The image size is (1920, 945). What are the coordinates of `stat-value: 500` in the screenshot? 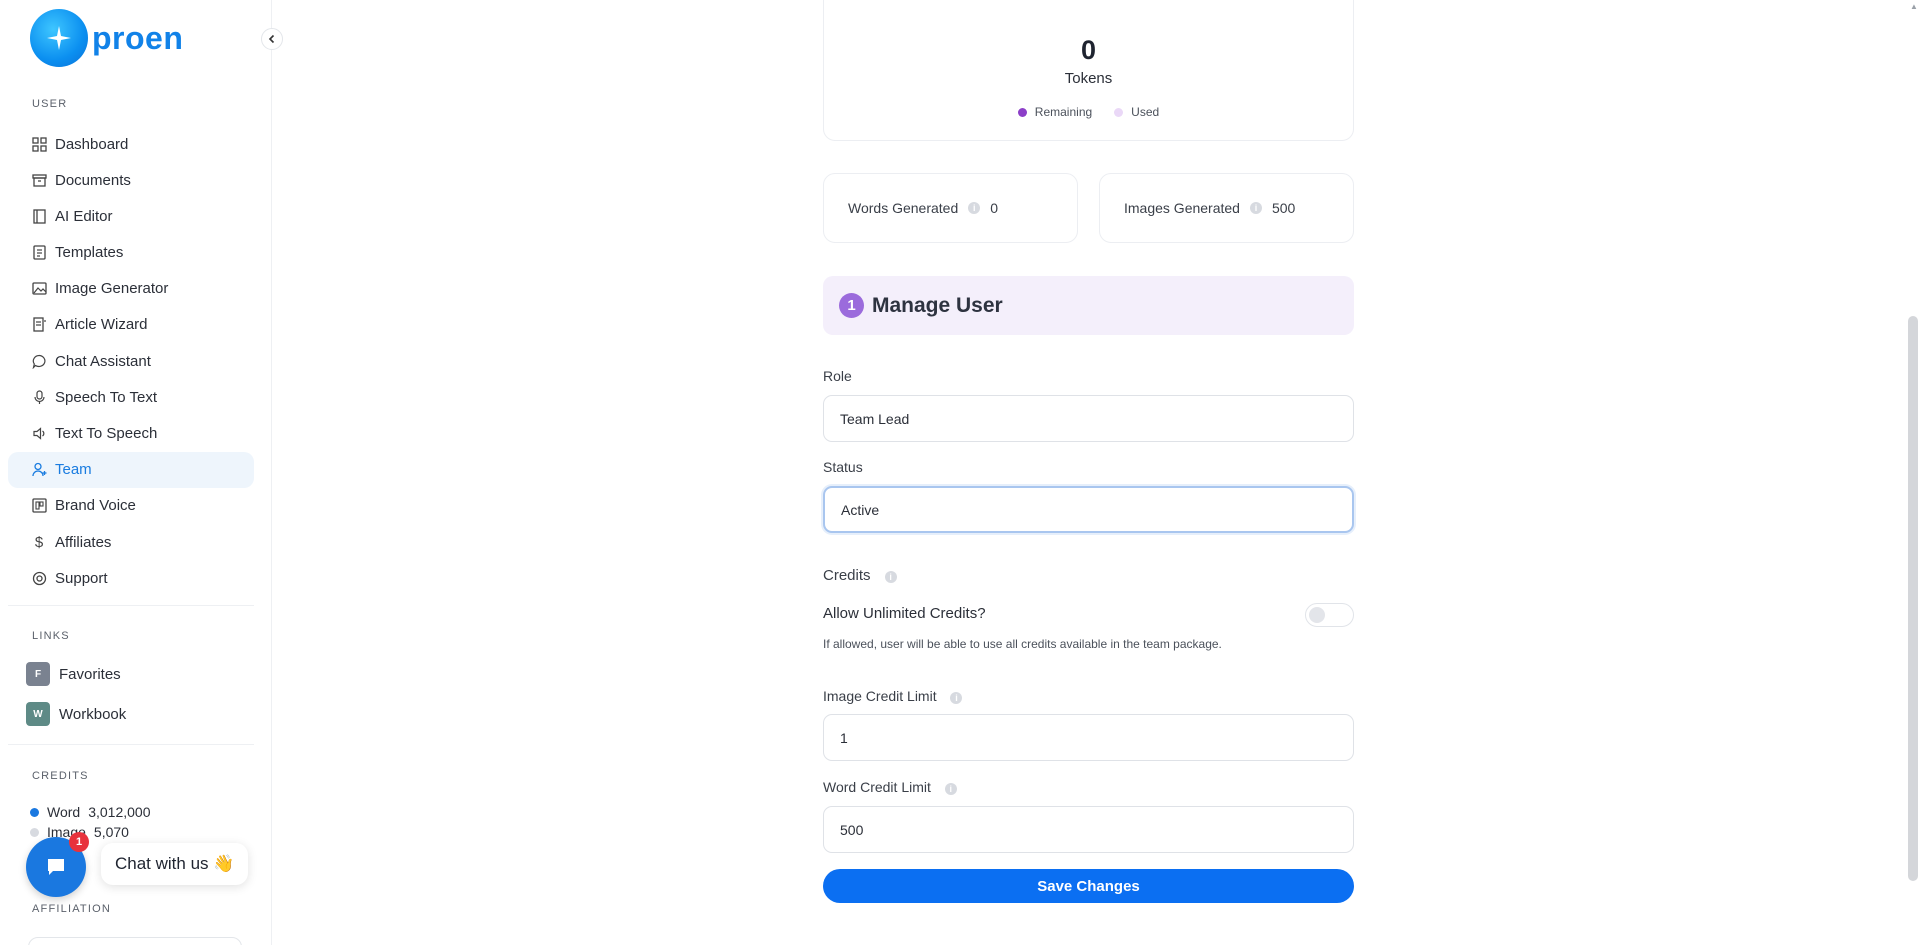 It's located at (1283, 208).